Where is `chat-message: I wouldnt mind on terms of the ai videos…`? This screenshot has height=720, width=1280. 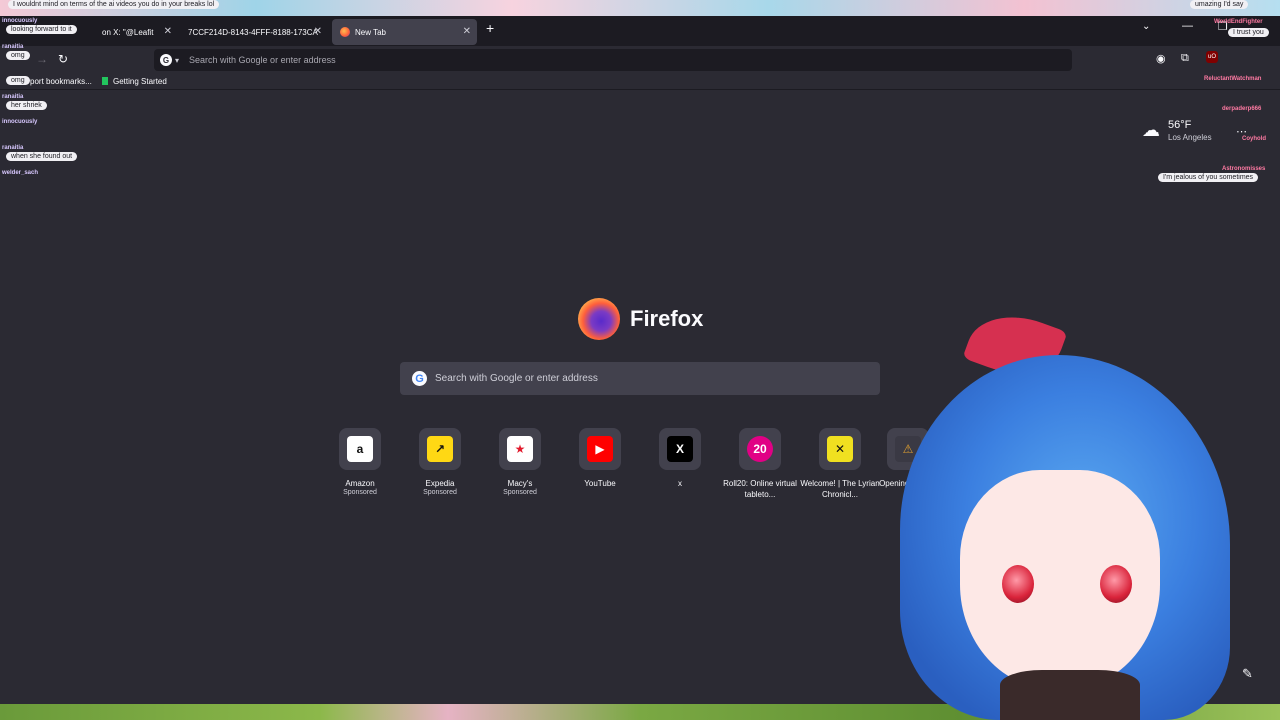 chat-message: I wouldnt mind on terms of the ai videos… is located at coordinates (114, 4).